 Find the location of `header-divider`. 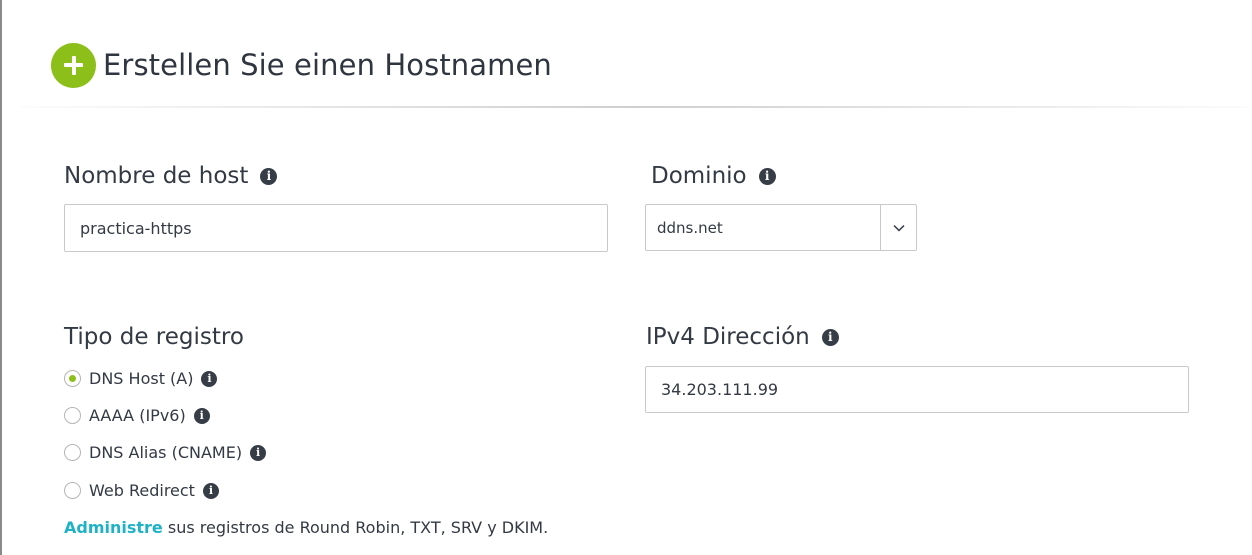

header-divider is located at coordinates (635, 107).